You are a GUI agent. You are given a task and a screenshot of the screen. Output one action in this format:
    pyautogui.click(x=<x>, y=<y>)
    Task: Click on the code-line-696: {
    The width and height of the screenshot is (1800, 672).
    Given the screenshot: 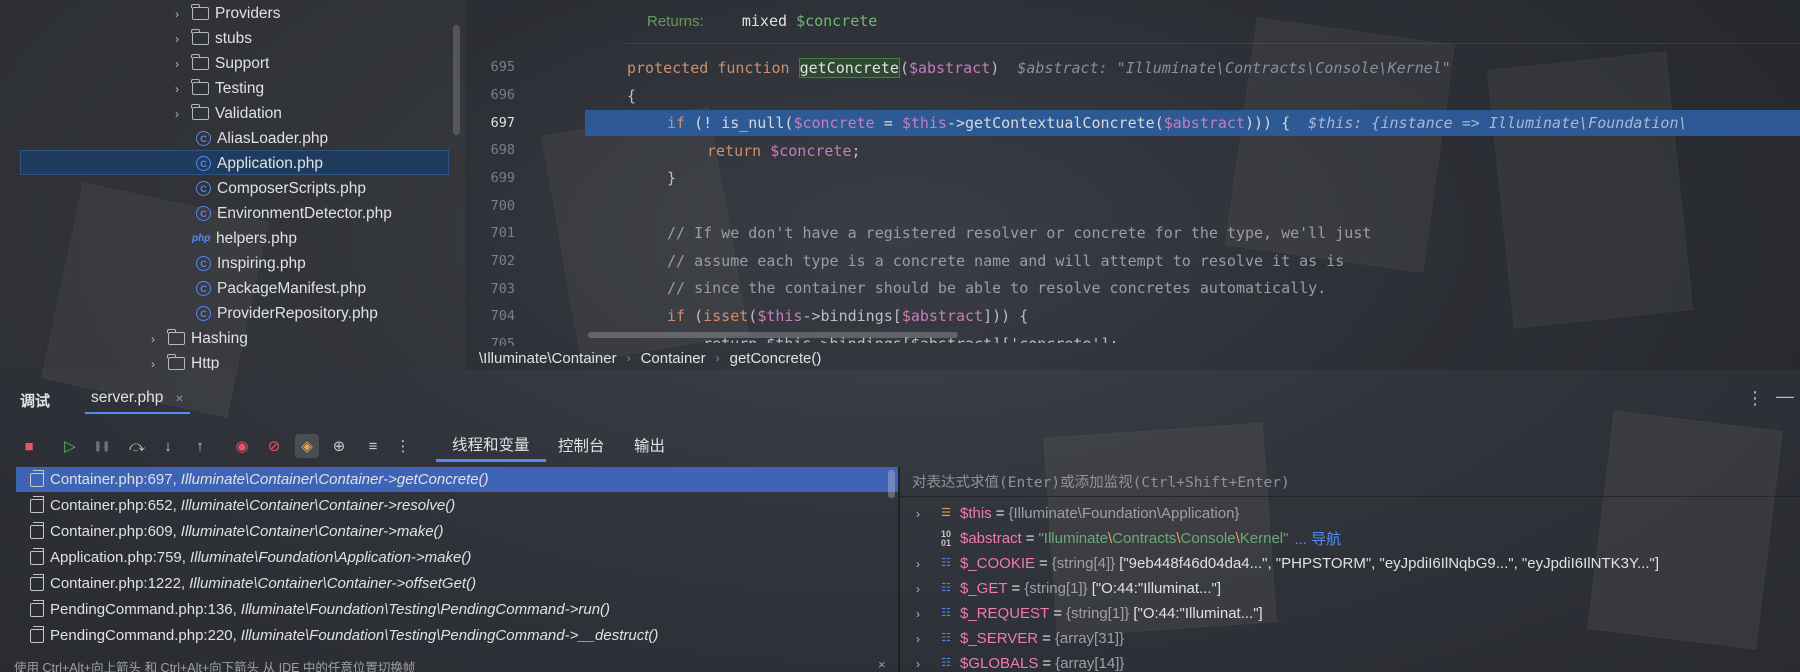 What is the action you would take?
    pyautogui.click(x=631, y=96)
    